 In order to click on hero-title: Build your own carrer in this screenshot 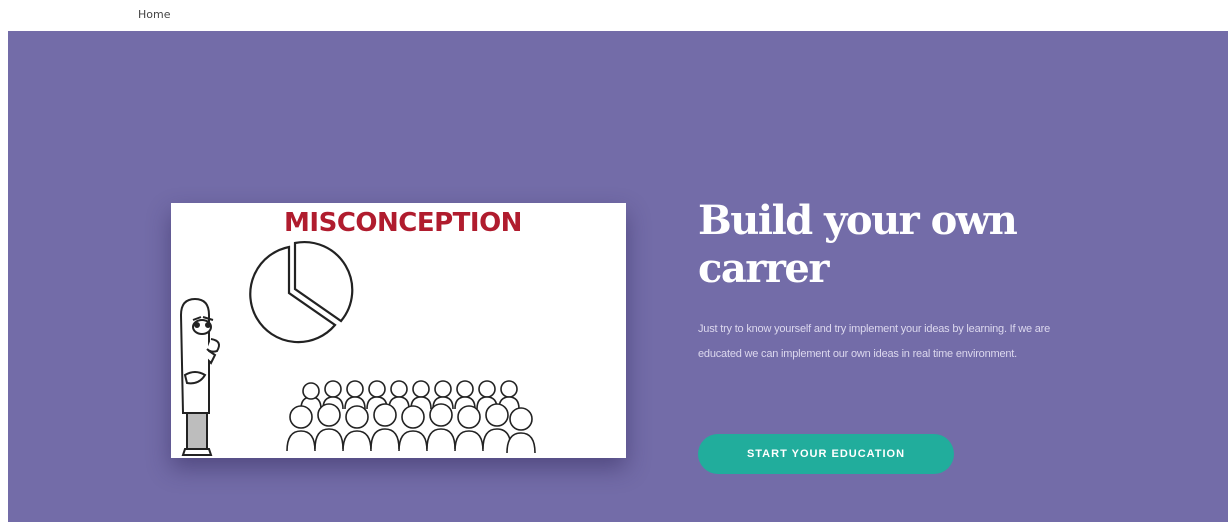, I will do `click(908, 245)`.